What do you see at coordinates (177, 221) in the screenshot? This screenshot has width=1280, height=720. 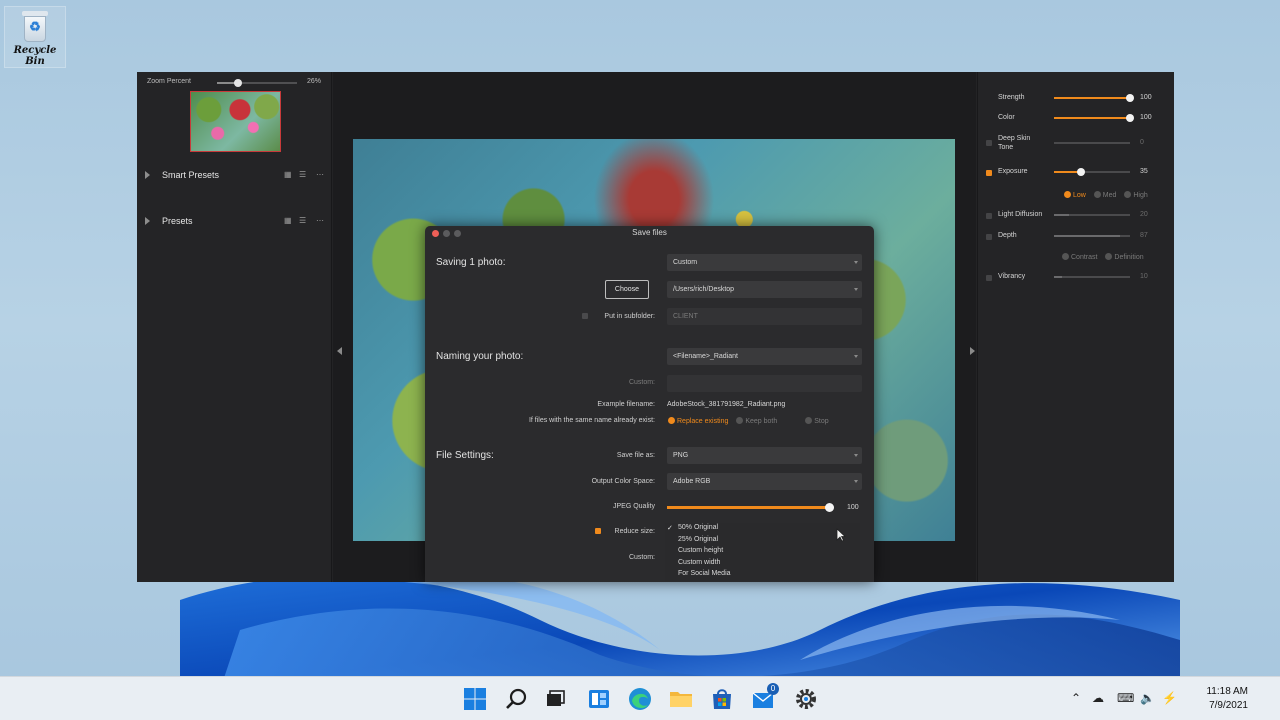 I see `presets-label: Presets` at bounding box center [177, 221].